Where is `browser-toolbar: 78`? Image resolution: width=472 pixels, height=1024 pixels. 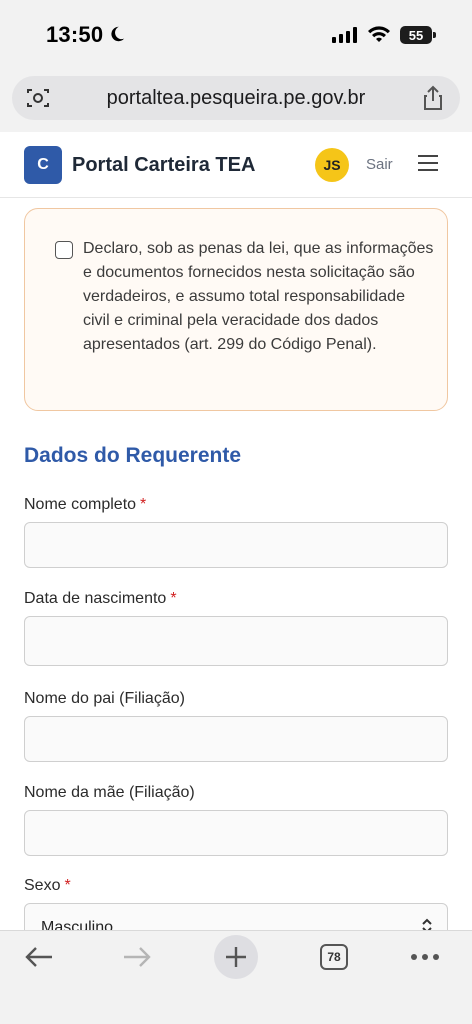 browser-toolbar: 78 is located at coordinates (236, 977).